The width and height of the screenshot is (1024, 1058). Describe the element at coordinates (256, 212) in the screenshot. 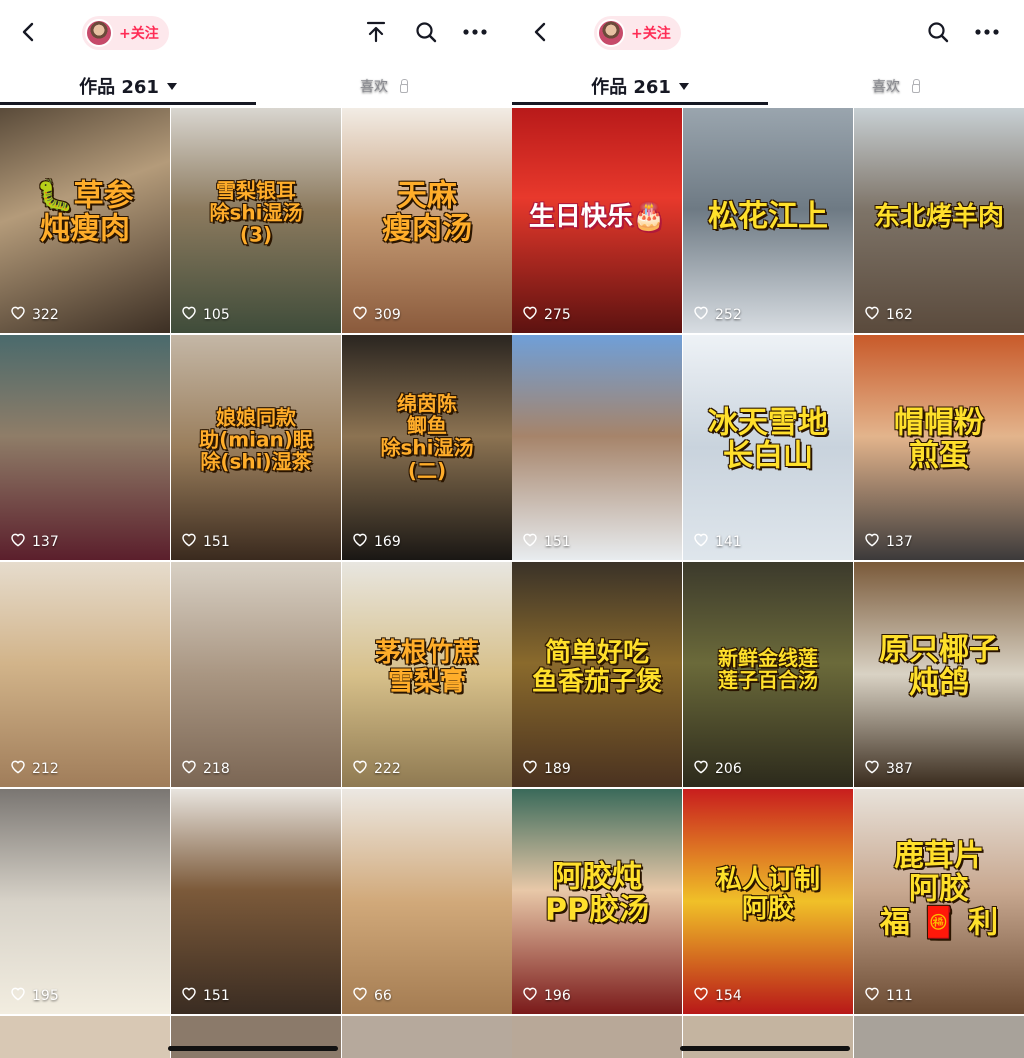

I see `video-caption: 雪梨银耳 除shi湿汤 (3)` at that location.